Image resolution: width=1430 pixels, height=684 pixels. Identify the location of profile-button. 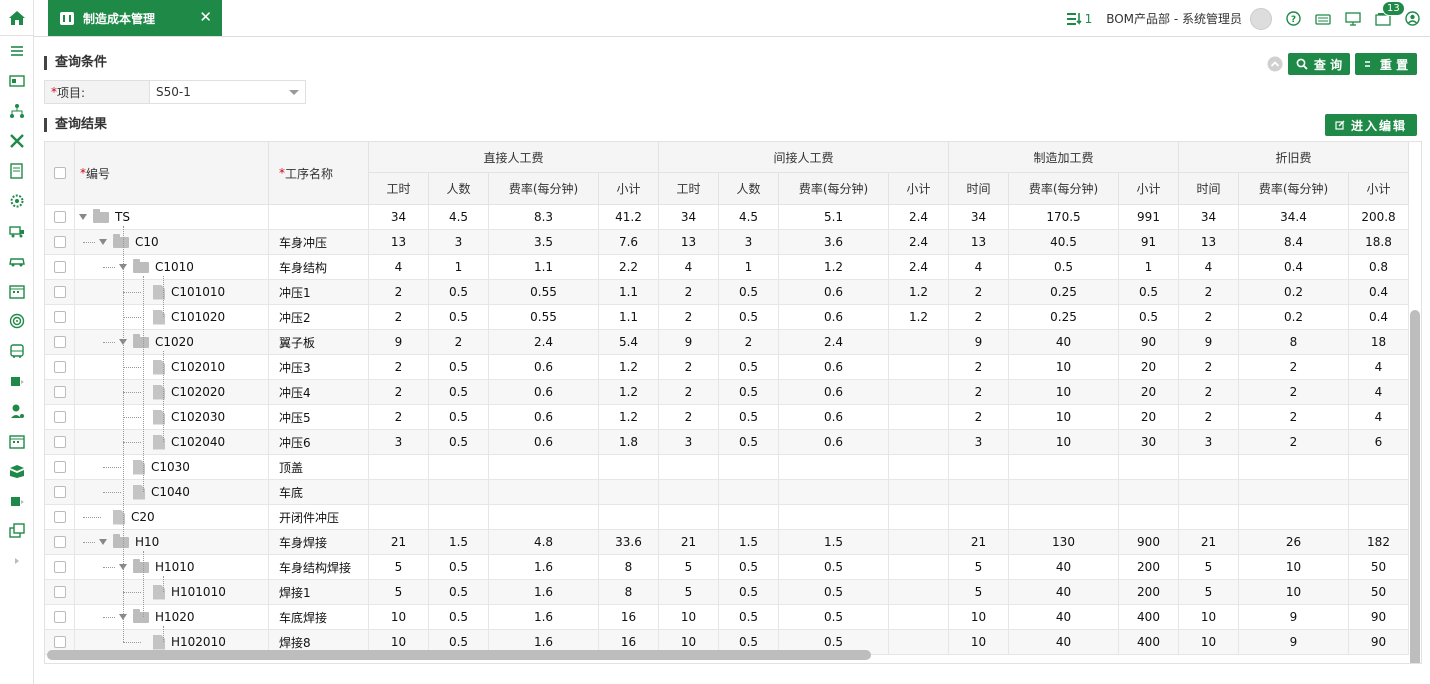
(1412, 18).